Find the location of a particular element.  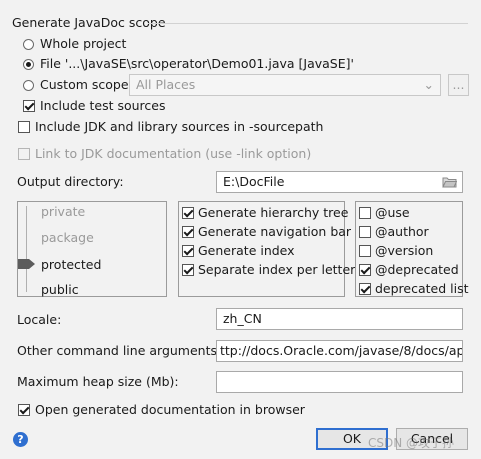

separate-index-checkbox is located at coordinates (188, 270).